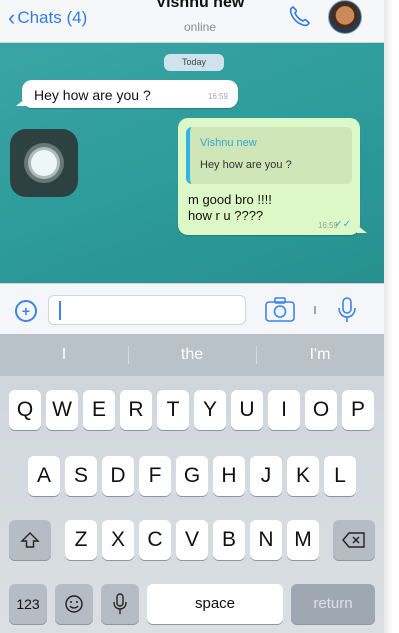 The height and width of the screenshot is (633, 399). I want to click on outgoing-message-text: m good bro !!!! how r u ????, so click(248, 208).